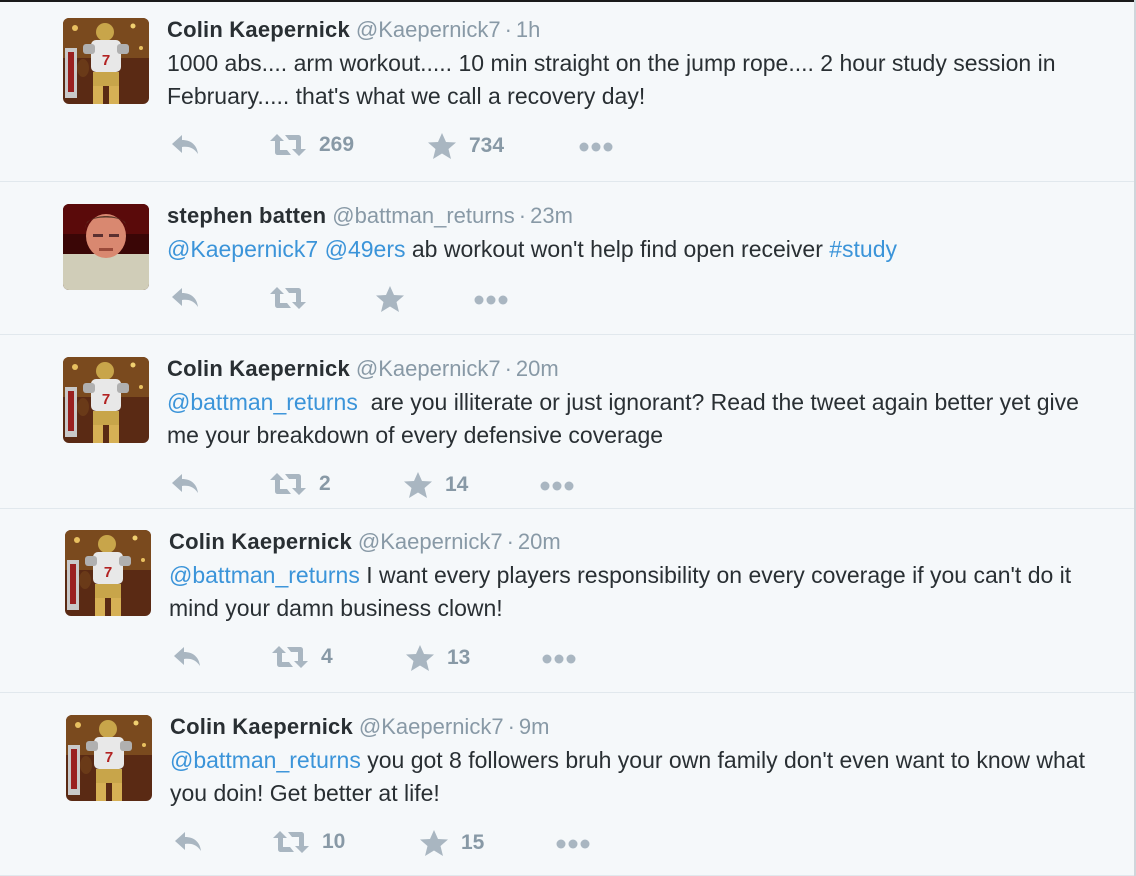 This screenshot has height=876, width=1136. I want to click on tweet-header: Colin Kaepernick @Kaepernick7 · 1h, so click(353, 30).